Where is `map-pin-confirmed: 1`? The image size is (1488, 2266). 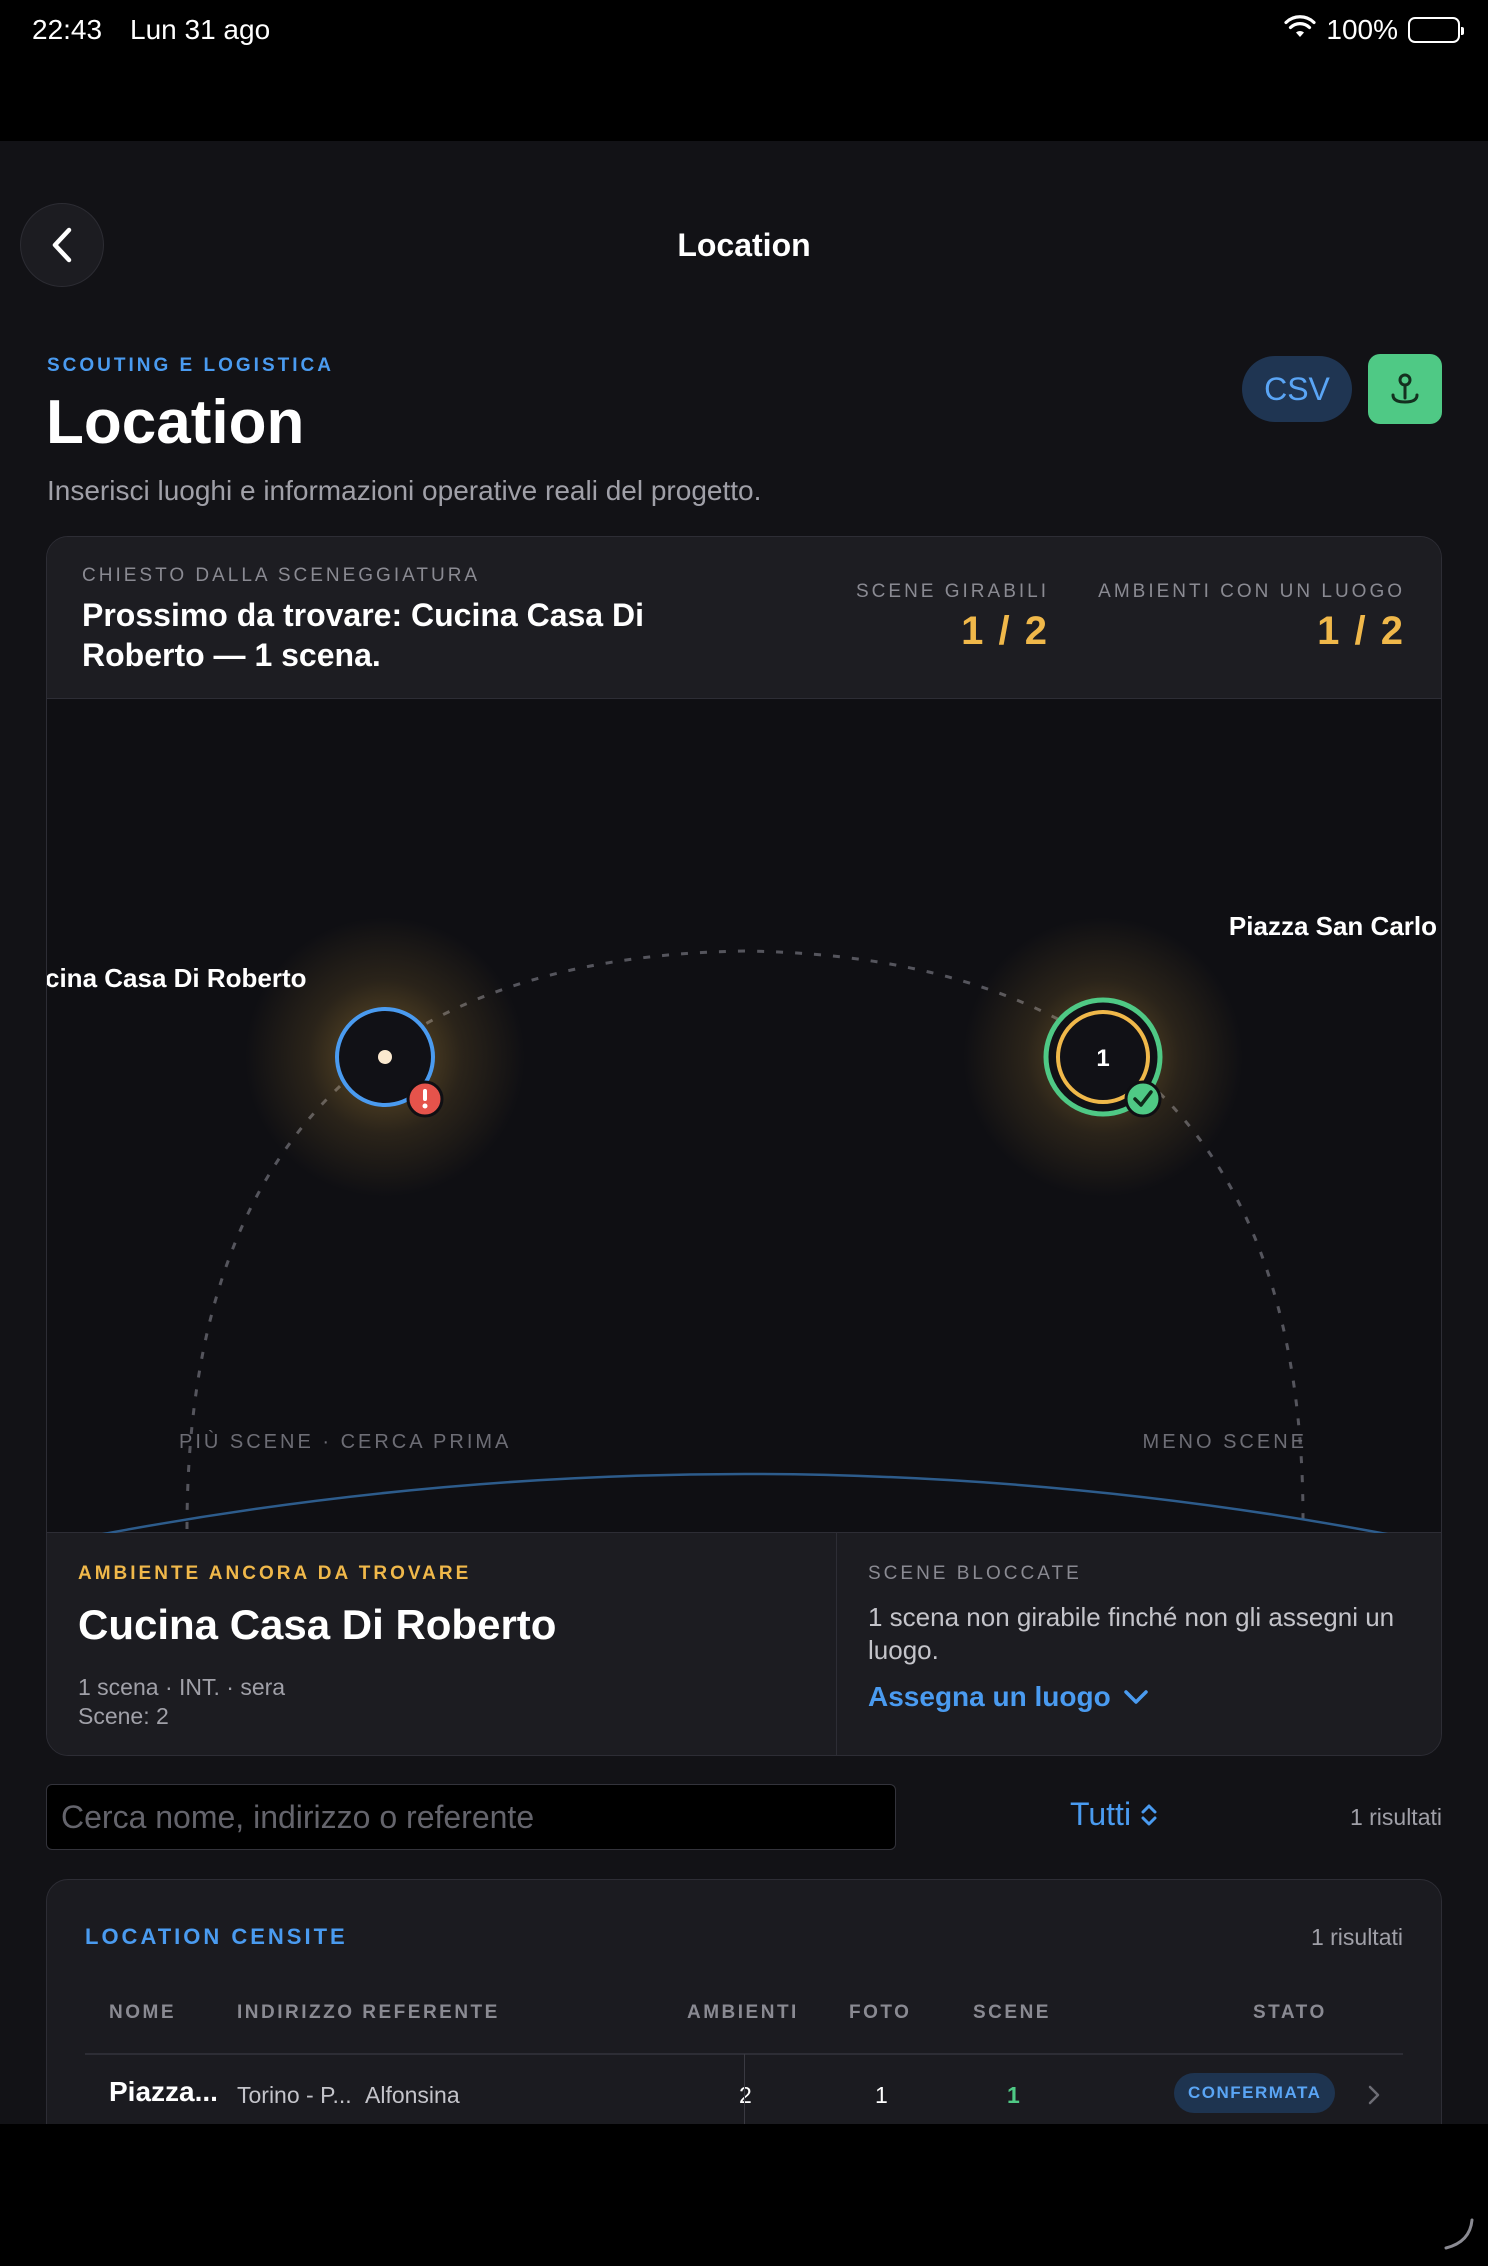
map-pin-confirmed: 1 is located at coordinates (1103, 1057).